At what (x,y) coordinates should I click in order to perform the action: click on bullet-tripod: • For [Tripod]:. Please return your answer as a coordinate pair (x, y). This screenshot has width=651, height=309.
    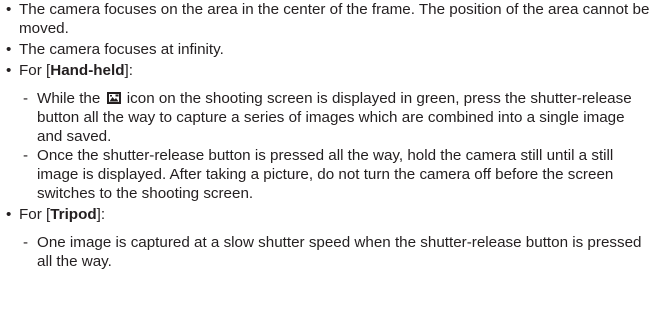
    Looking at the image, I should click on (325, 214).